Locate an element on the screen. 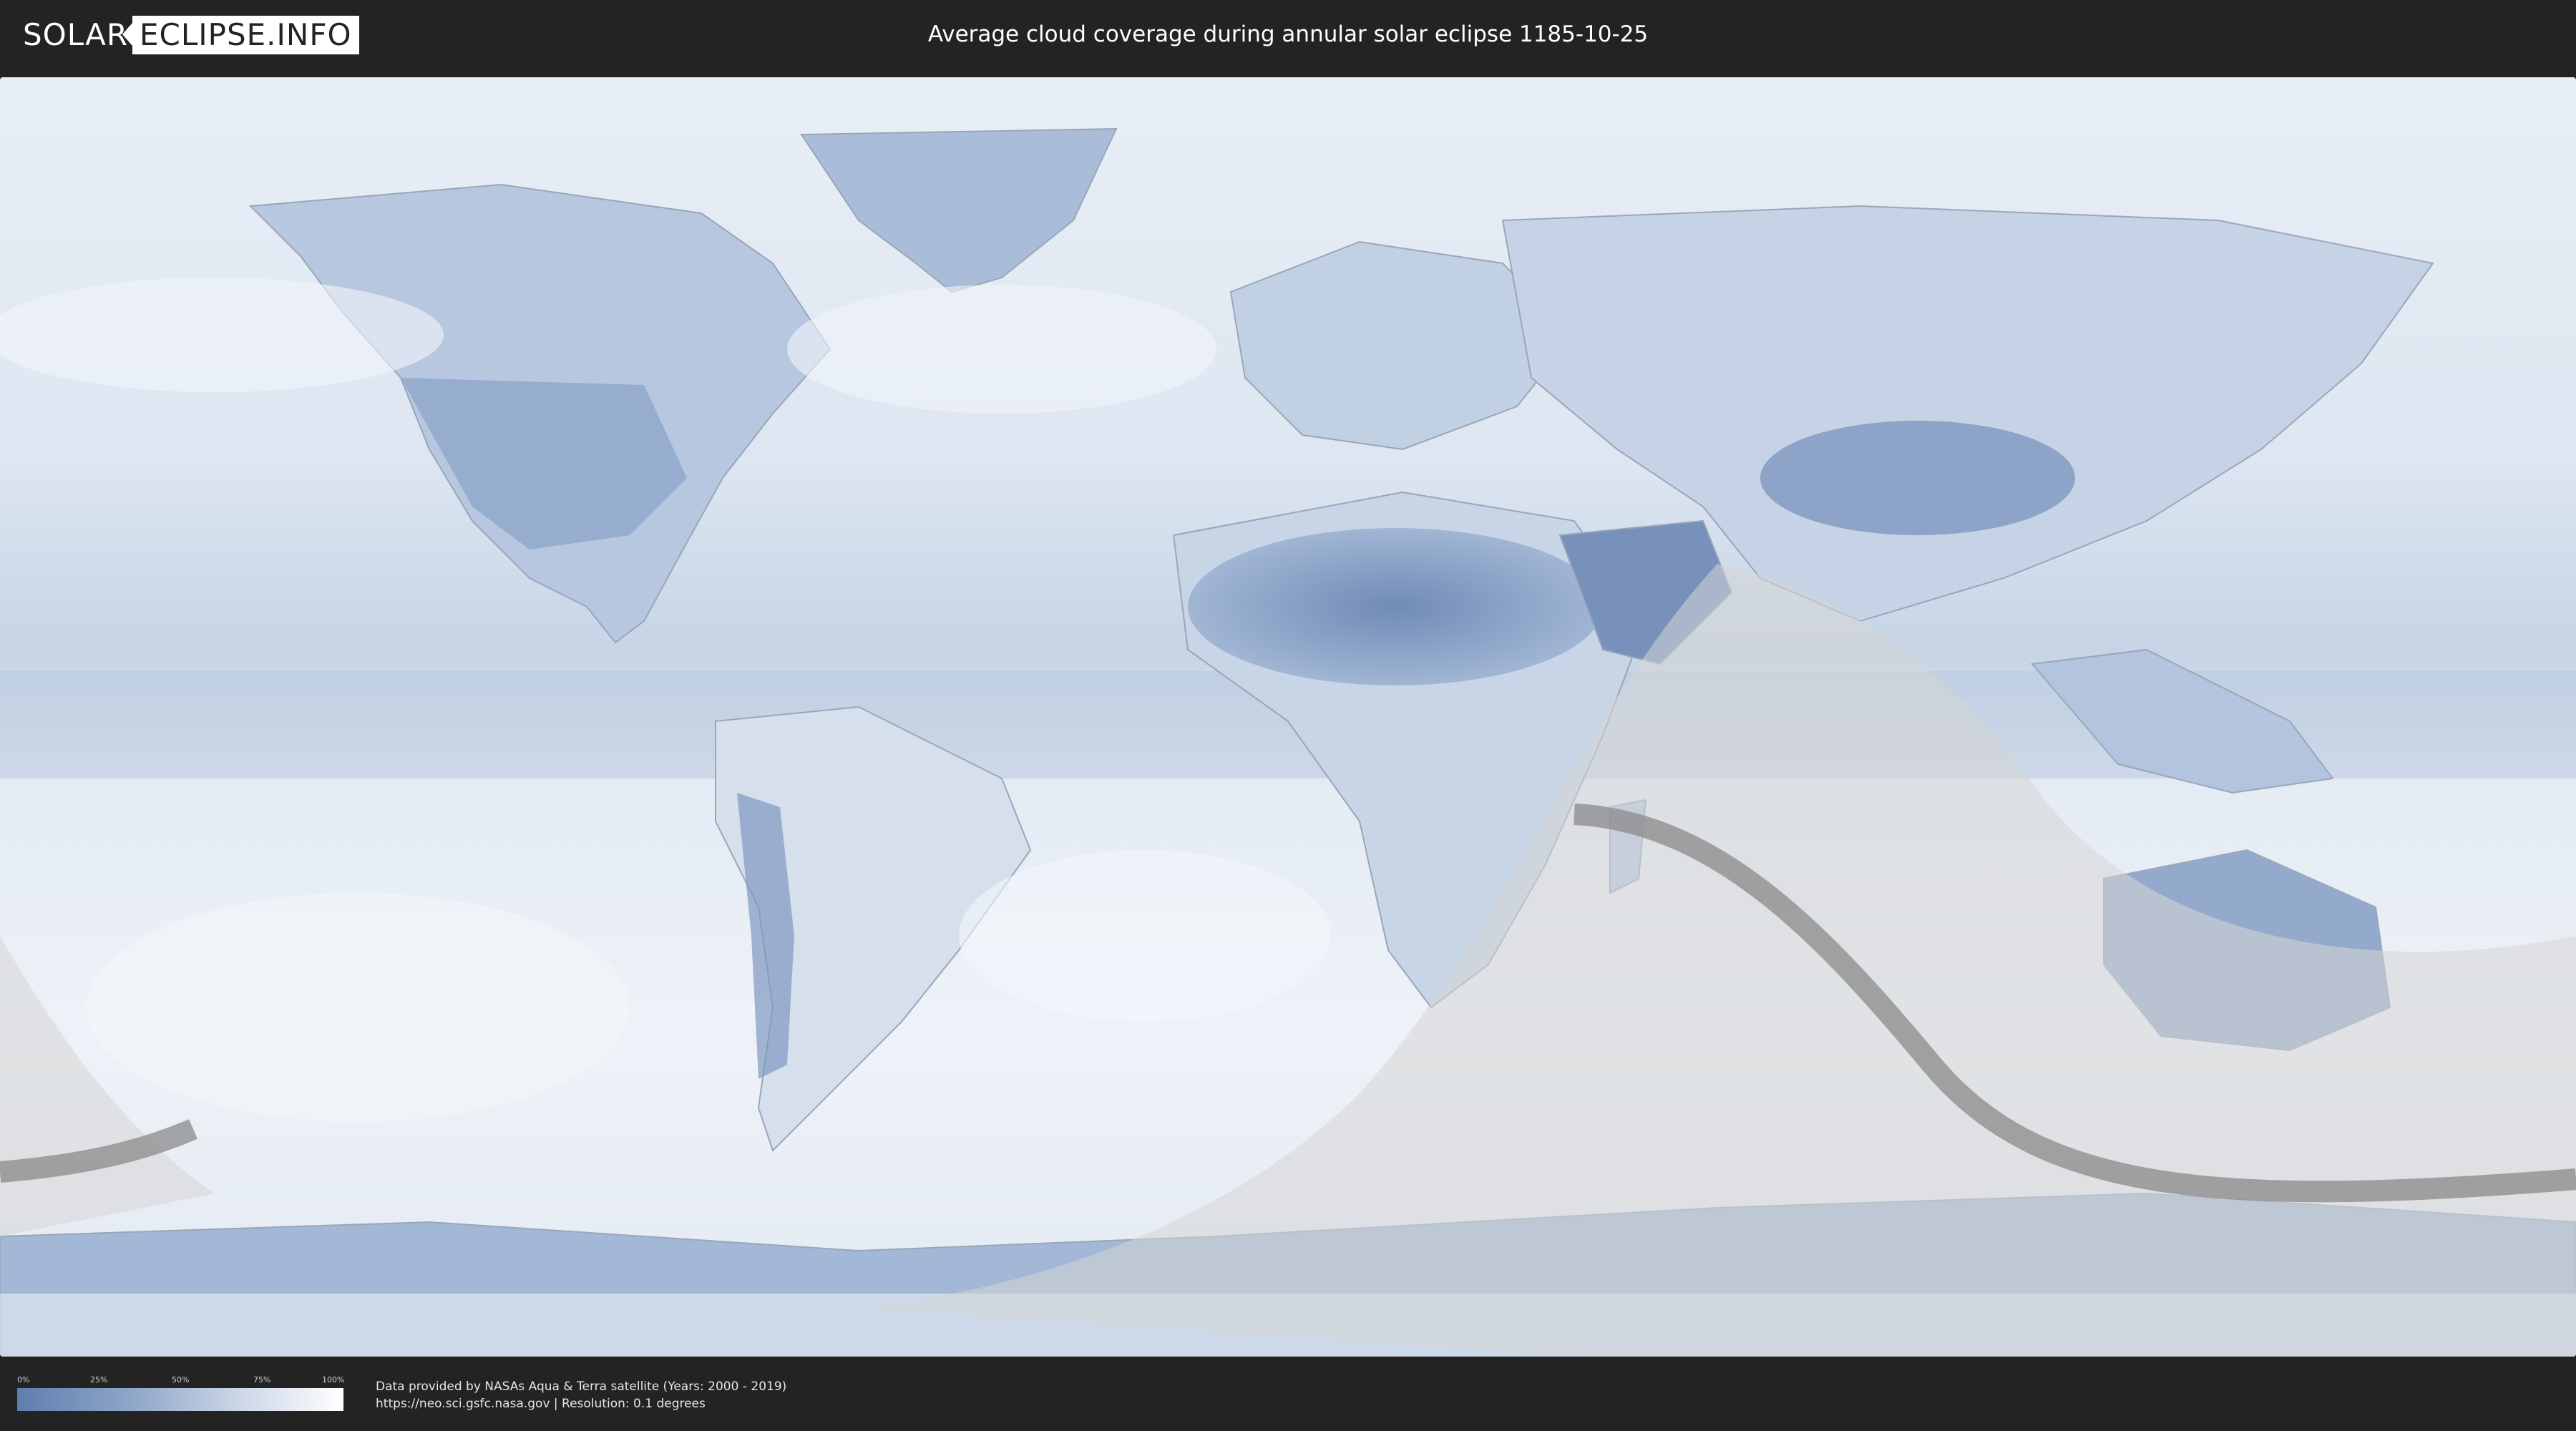 The height and width of the screenshot is (1431, 2576). cloud-band-north-atlantic is located at coordinates (1001, 349).